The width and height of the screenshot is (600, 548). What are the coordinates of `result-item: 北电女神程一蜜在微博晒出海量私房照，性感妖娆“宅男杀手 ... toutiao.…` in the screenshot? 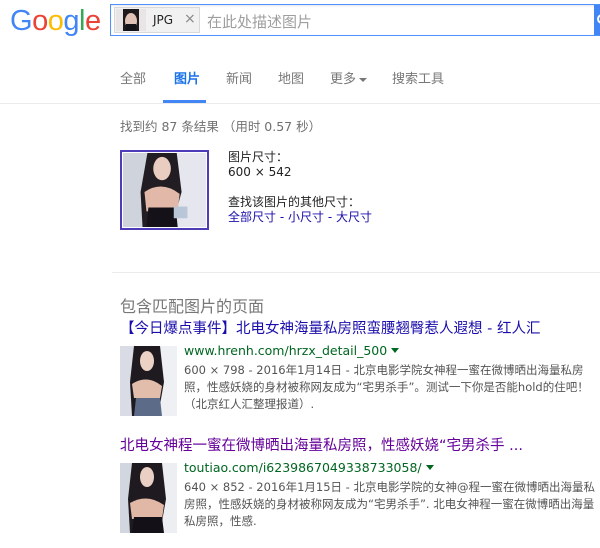 It's located at (360, 485).